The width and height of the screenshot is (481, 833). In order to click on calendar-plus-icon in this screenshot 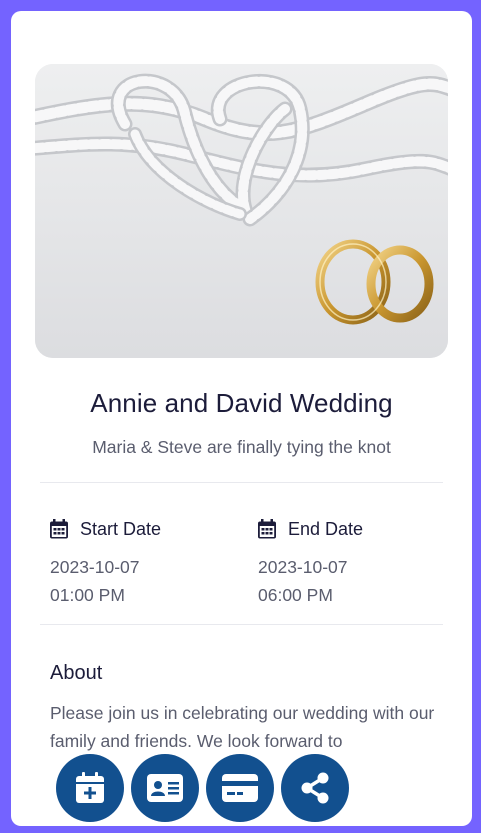, I will do `click(90, 787)`.